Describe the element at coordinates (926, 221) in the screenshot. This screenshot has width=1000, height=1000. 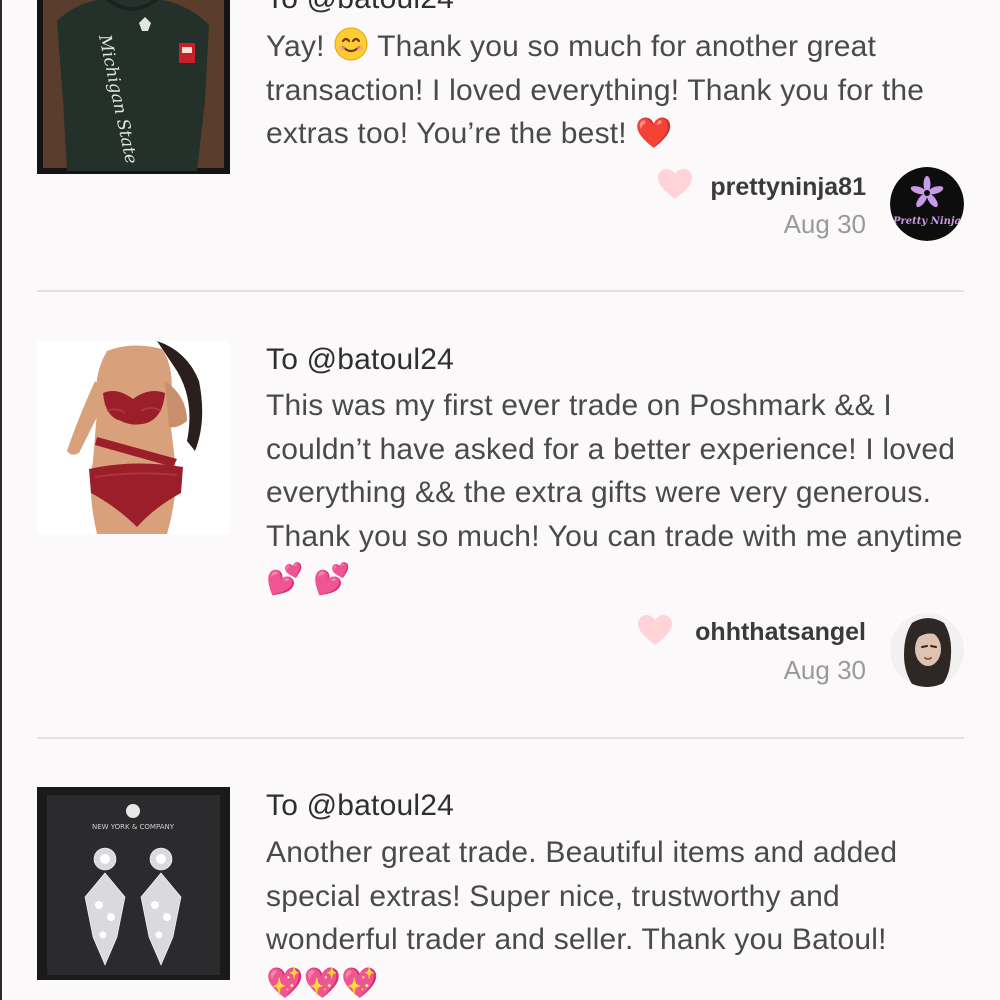
I see `avatar-logo-text: Pretty Ninja` at that location.